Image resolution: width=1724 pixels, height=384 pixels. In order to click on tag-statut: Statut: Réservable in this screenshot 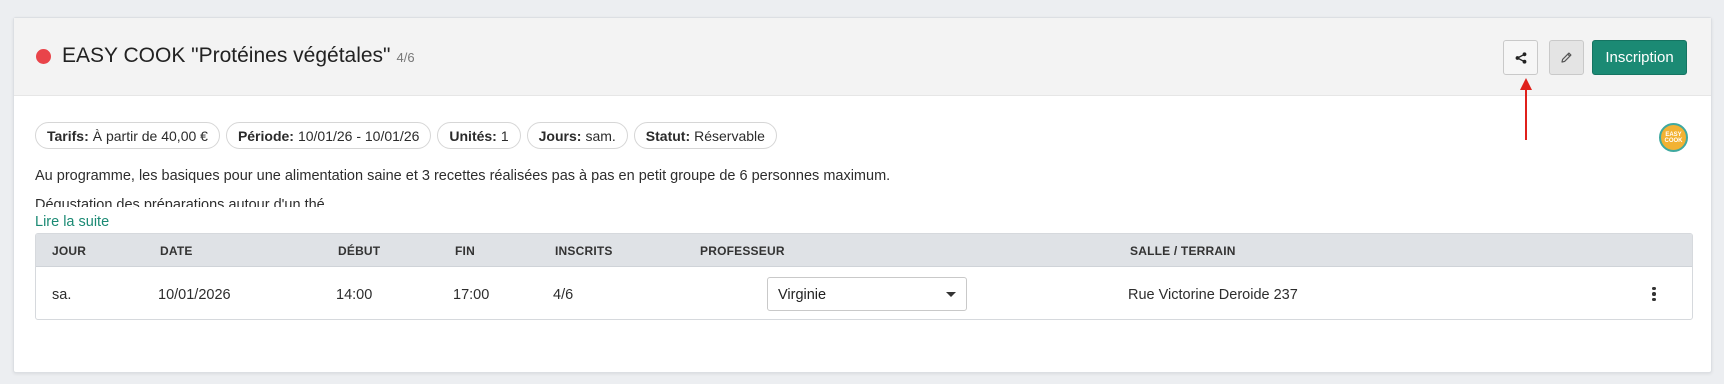, I will do `click(705, 135)`.